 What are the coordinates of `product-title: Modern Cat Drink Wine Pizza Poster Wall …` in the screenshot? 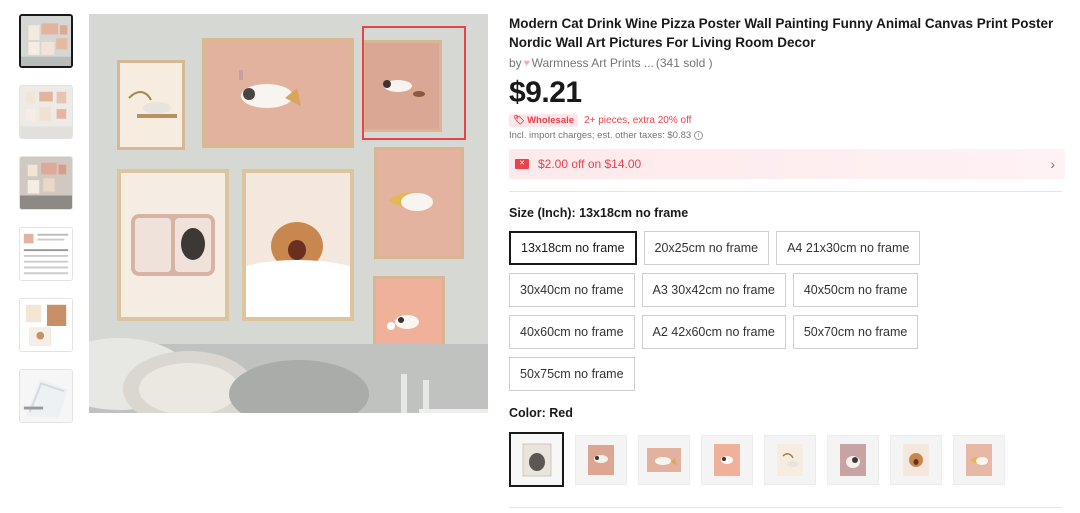 It's located at (781, 33).